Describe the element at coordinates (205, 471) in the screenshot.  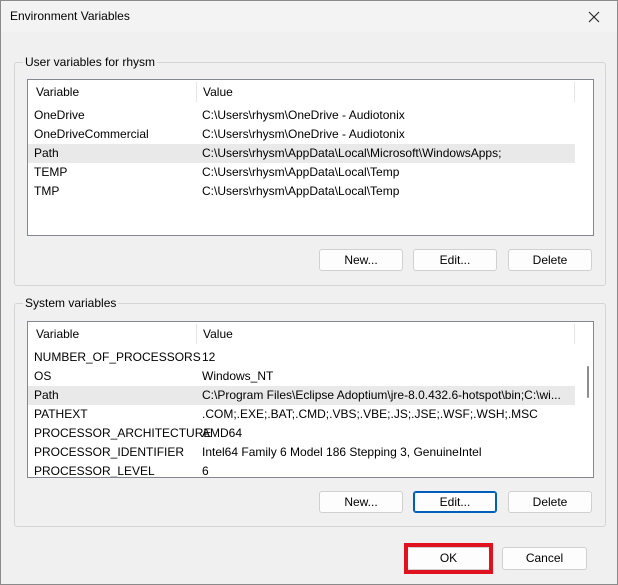
I see `variable-value: 6` at that location.